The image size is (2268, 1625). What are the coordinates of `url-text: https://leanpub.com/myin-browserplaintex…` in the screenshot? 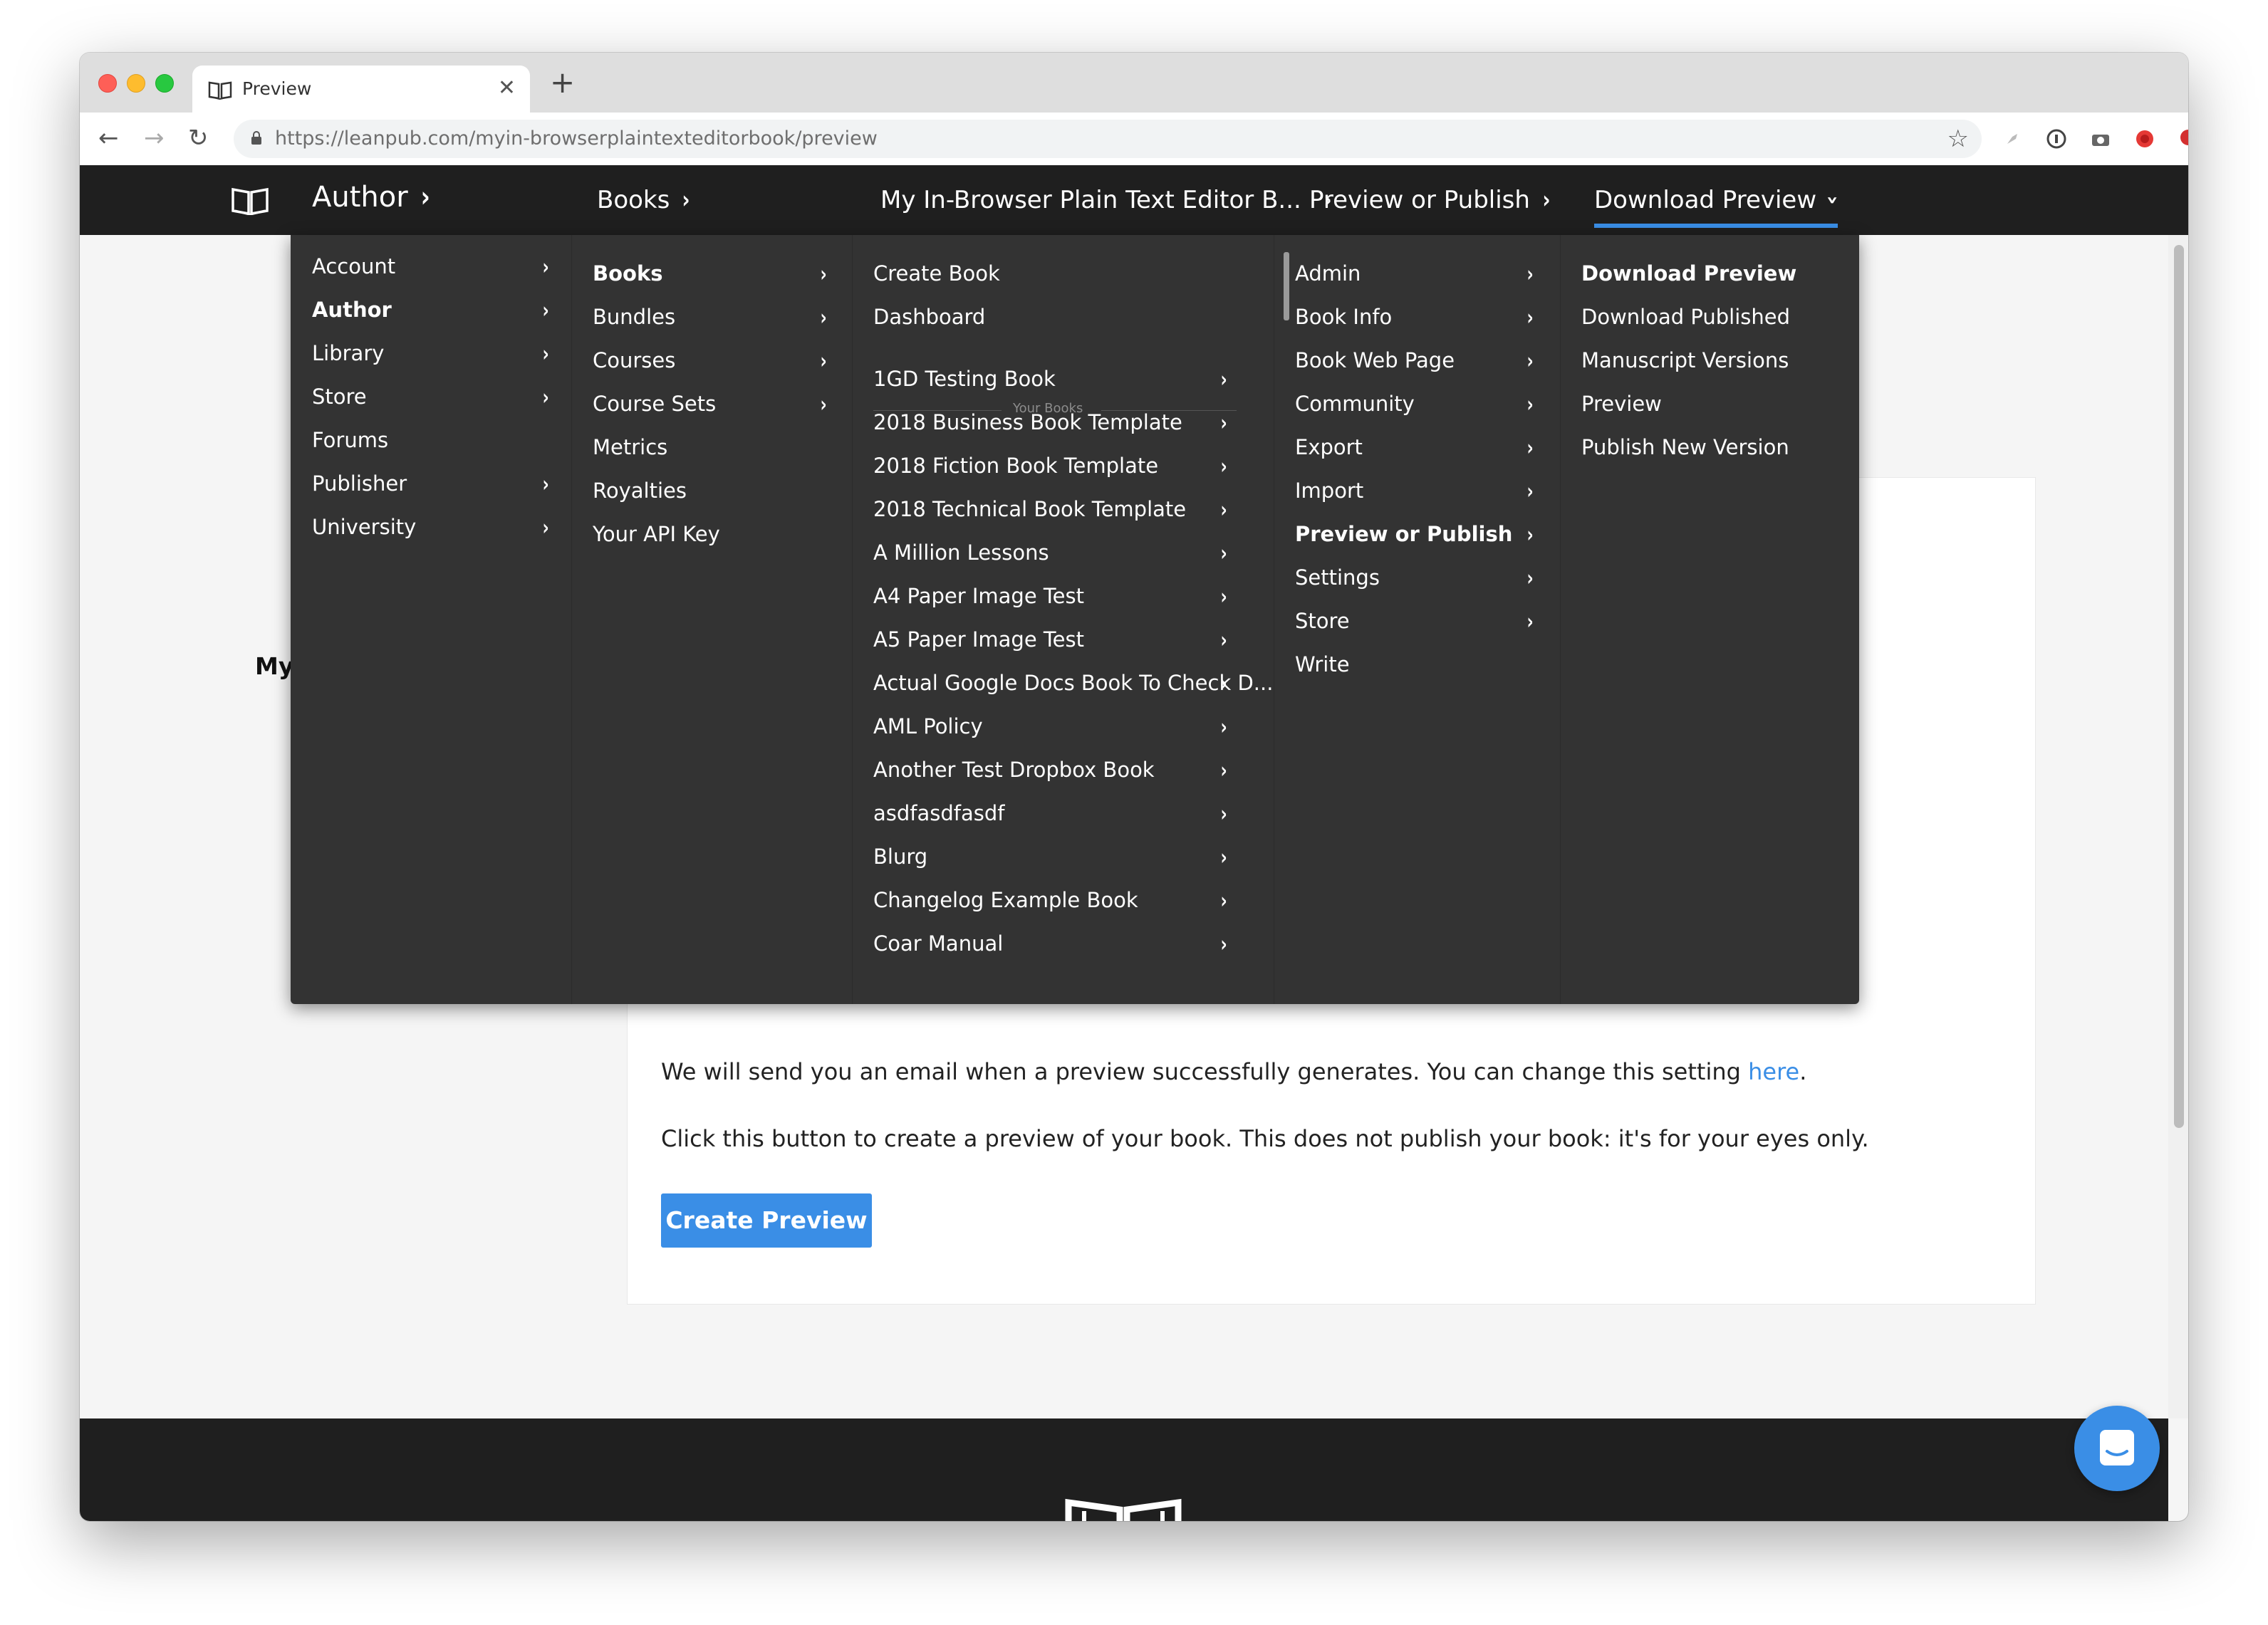 It's located at (576, 138).